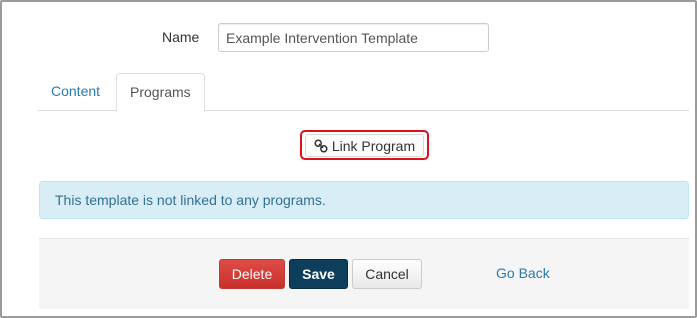 Image resolution: width=697 pixels, height=318 pixels. I want to click on link-program-label: Link Program, so click(373, 145).